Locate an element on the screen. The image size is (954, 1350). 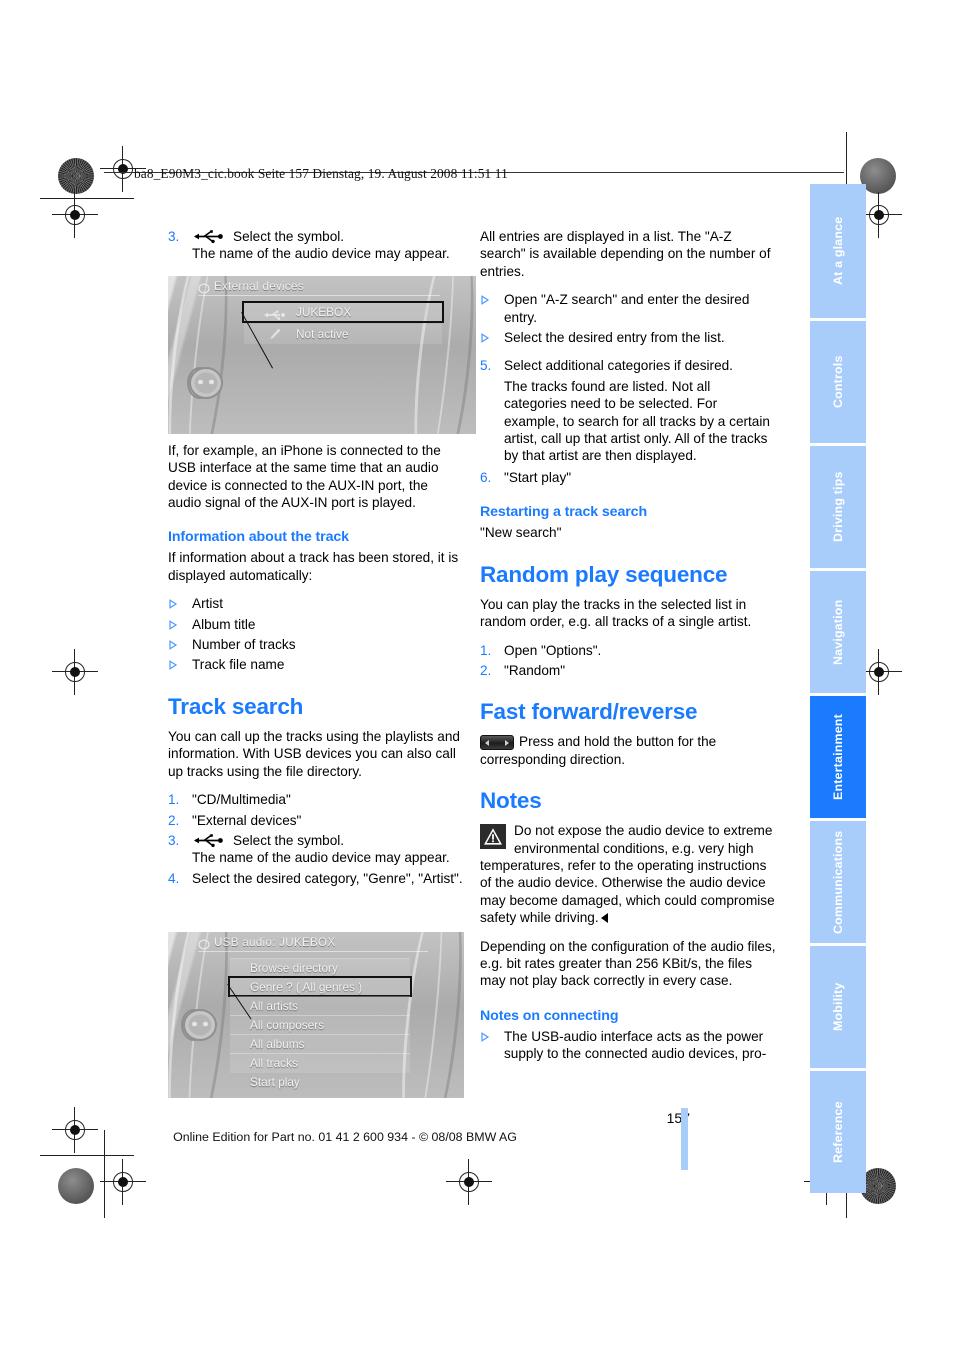
list-item: Number of tracks is located at coordinates (316, 644).